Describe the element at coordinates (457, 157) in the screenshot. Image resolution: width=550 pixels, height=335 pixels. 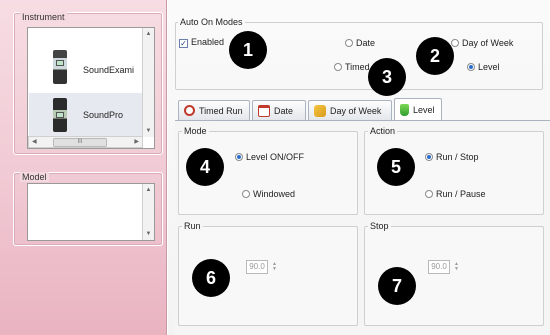
I see `radio-label: Run / Stop` at that location.